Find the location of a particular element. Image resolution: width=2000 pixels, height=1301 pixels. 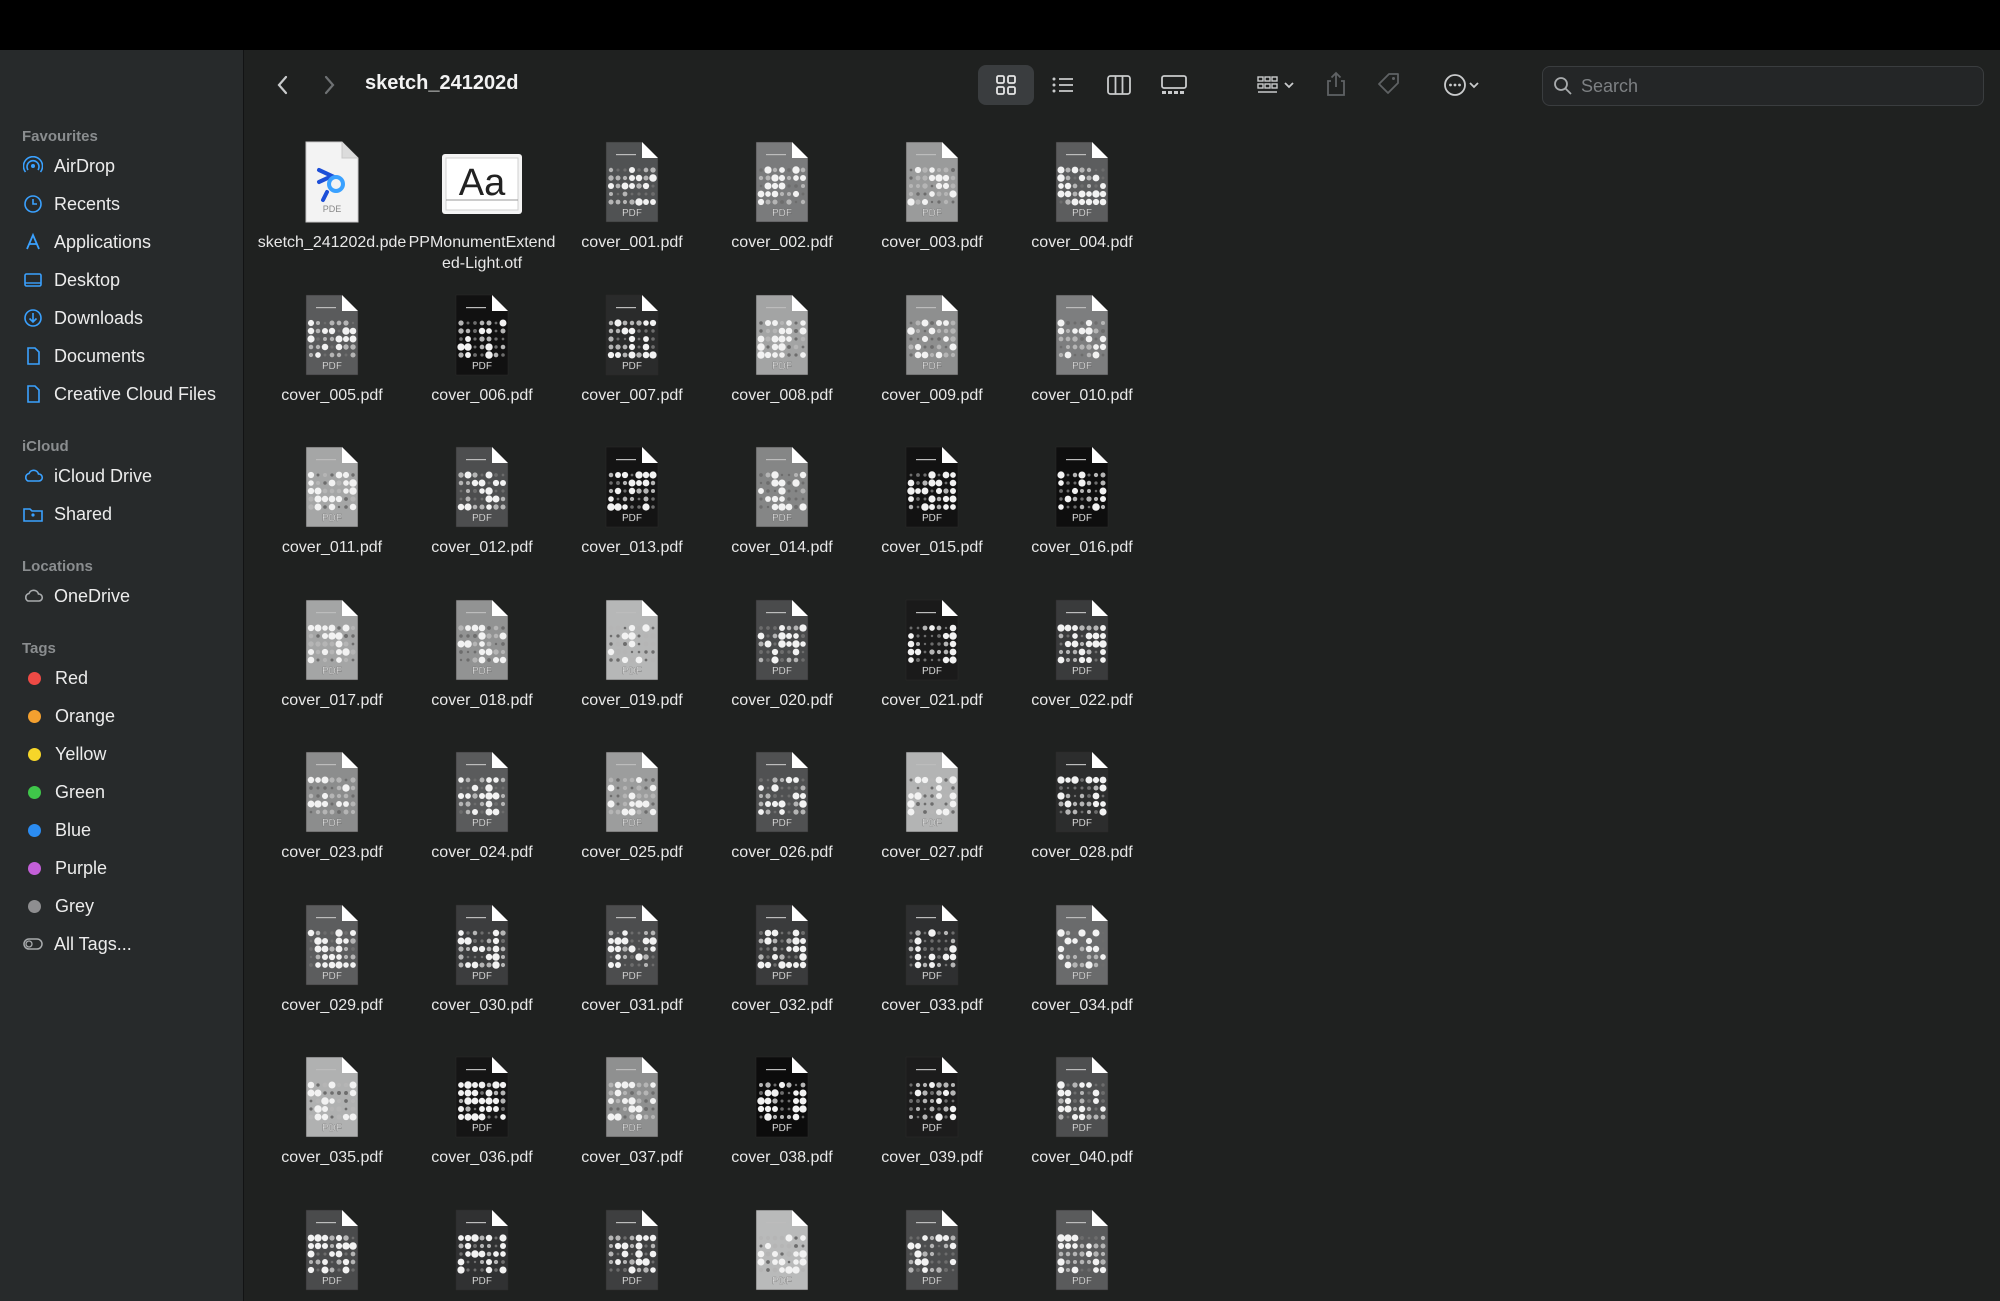

sidebar-item-desktop: Desktop is located at coordinates (127, 280).